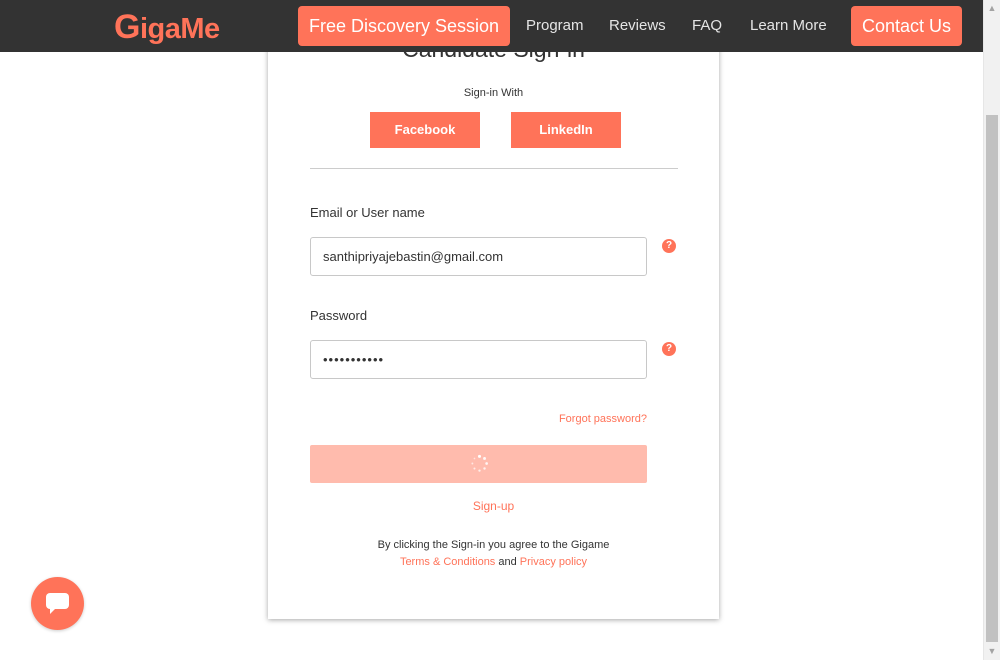 This screenshot has width=1000, height=660. Describe the element at coordinates (478, 359) in the screenshot. I see `password-field: •••••••••••` at that location.